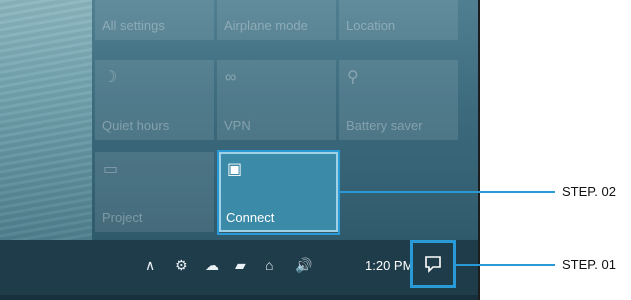  Describe the element at coordinates (398, 100) in the screenshot. I see `tile-battery-saver: ⚲ Battery saver` at that location.